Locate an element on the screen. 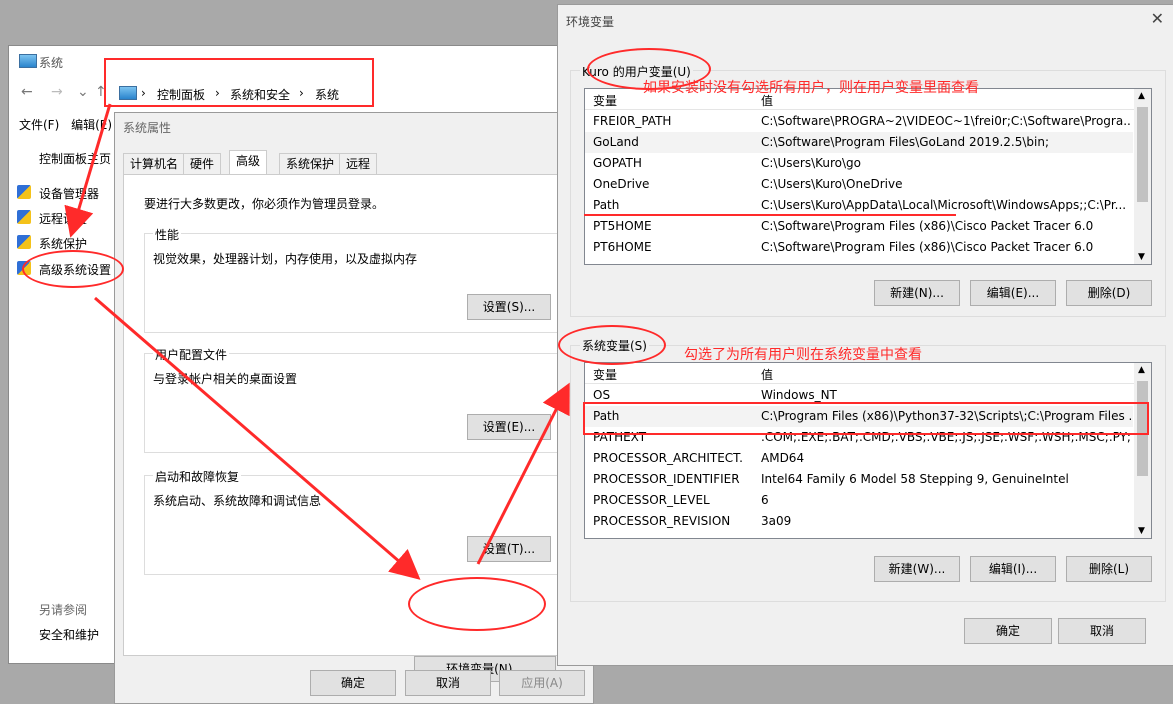 This screenshot has height=704, width=1173. arrow-to-advanced is located at coordinates (88, 170).